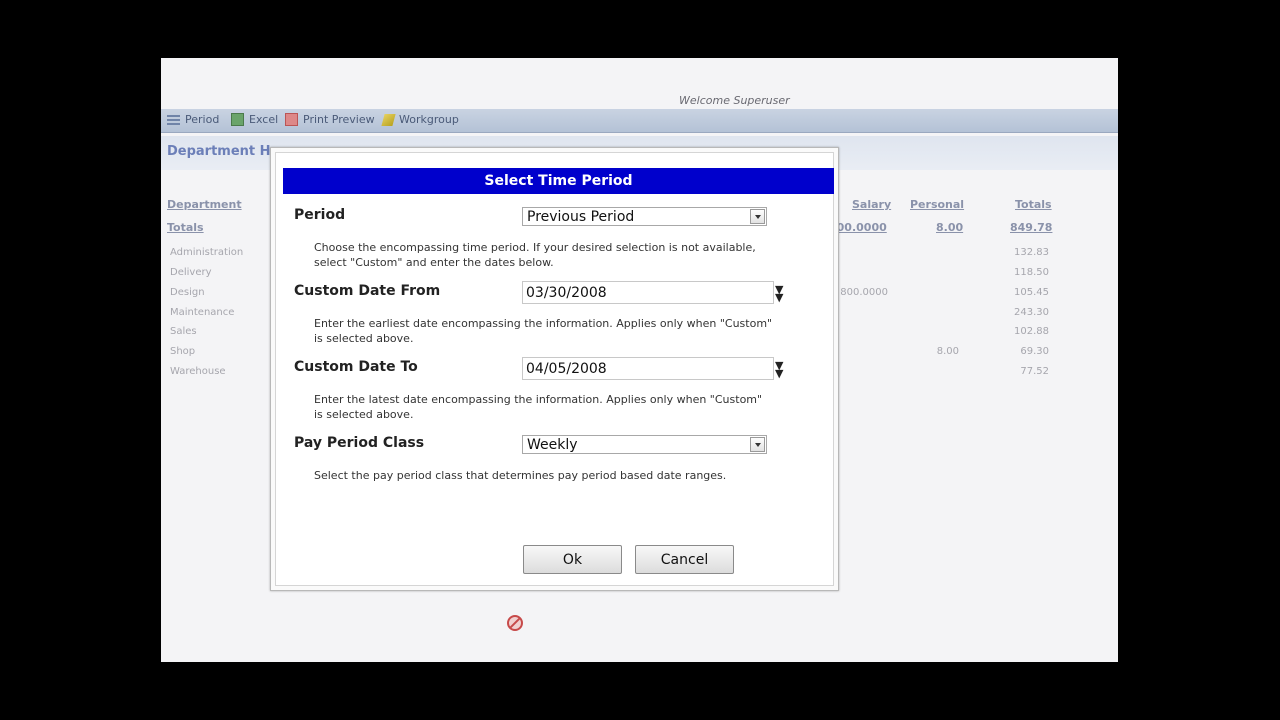 The width and height of the screenshot is (1280, 720). I want to click on date-to-picker-icon: ▼ ▼, so click(779, 369).